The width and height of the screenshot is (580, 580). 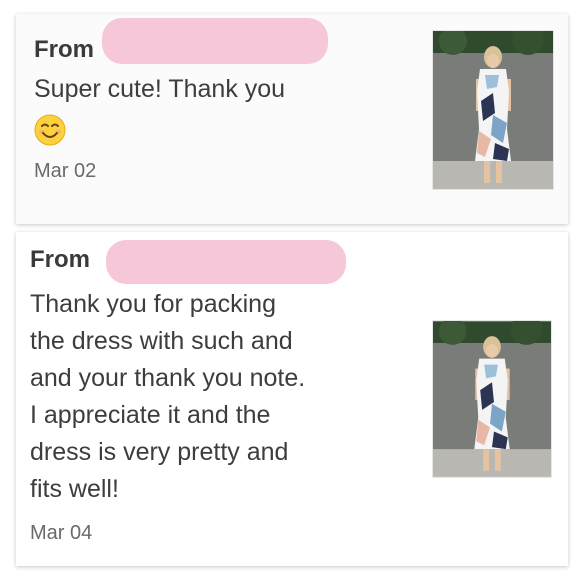 I want to click on review-date: Mar 02, so click(x=65, y=171).